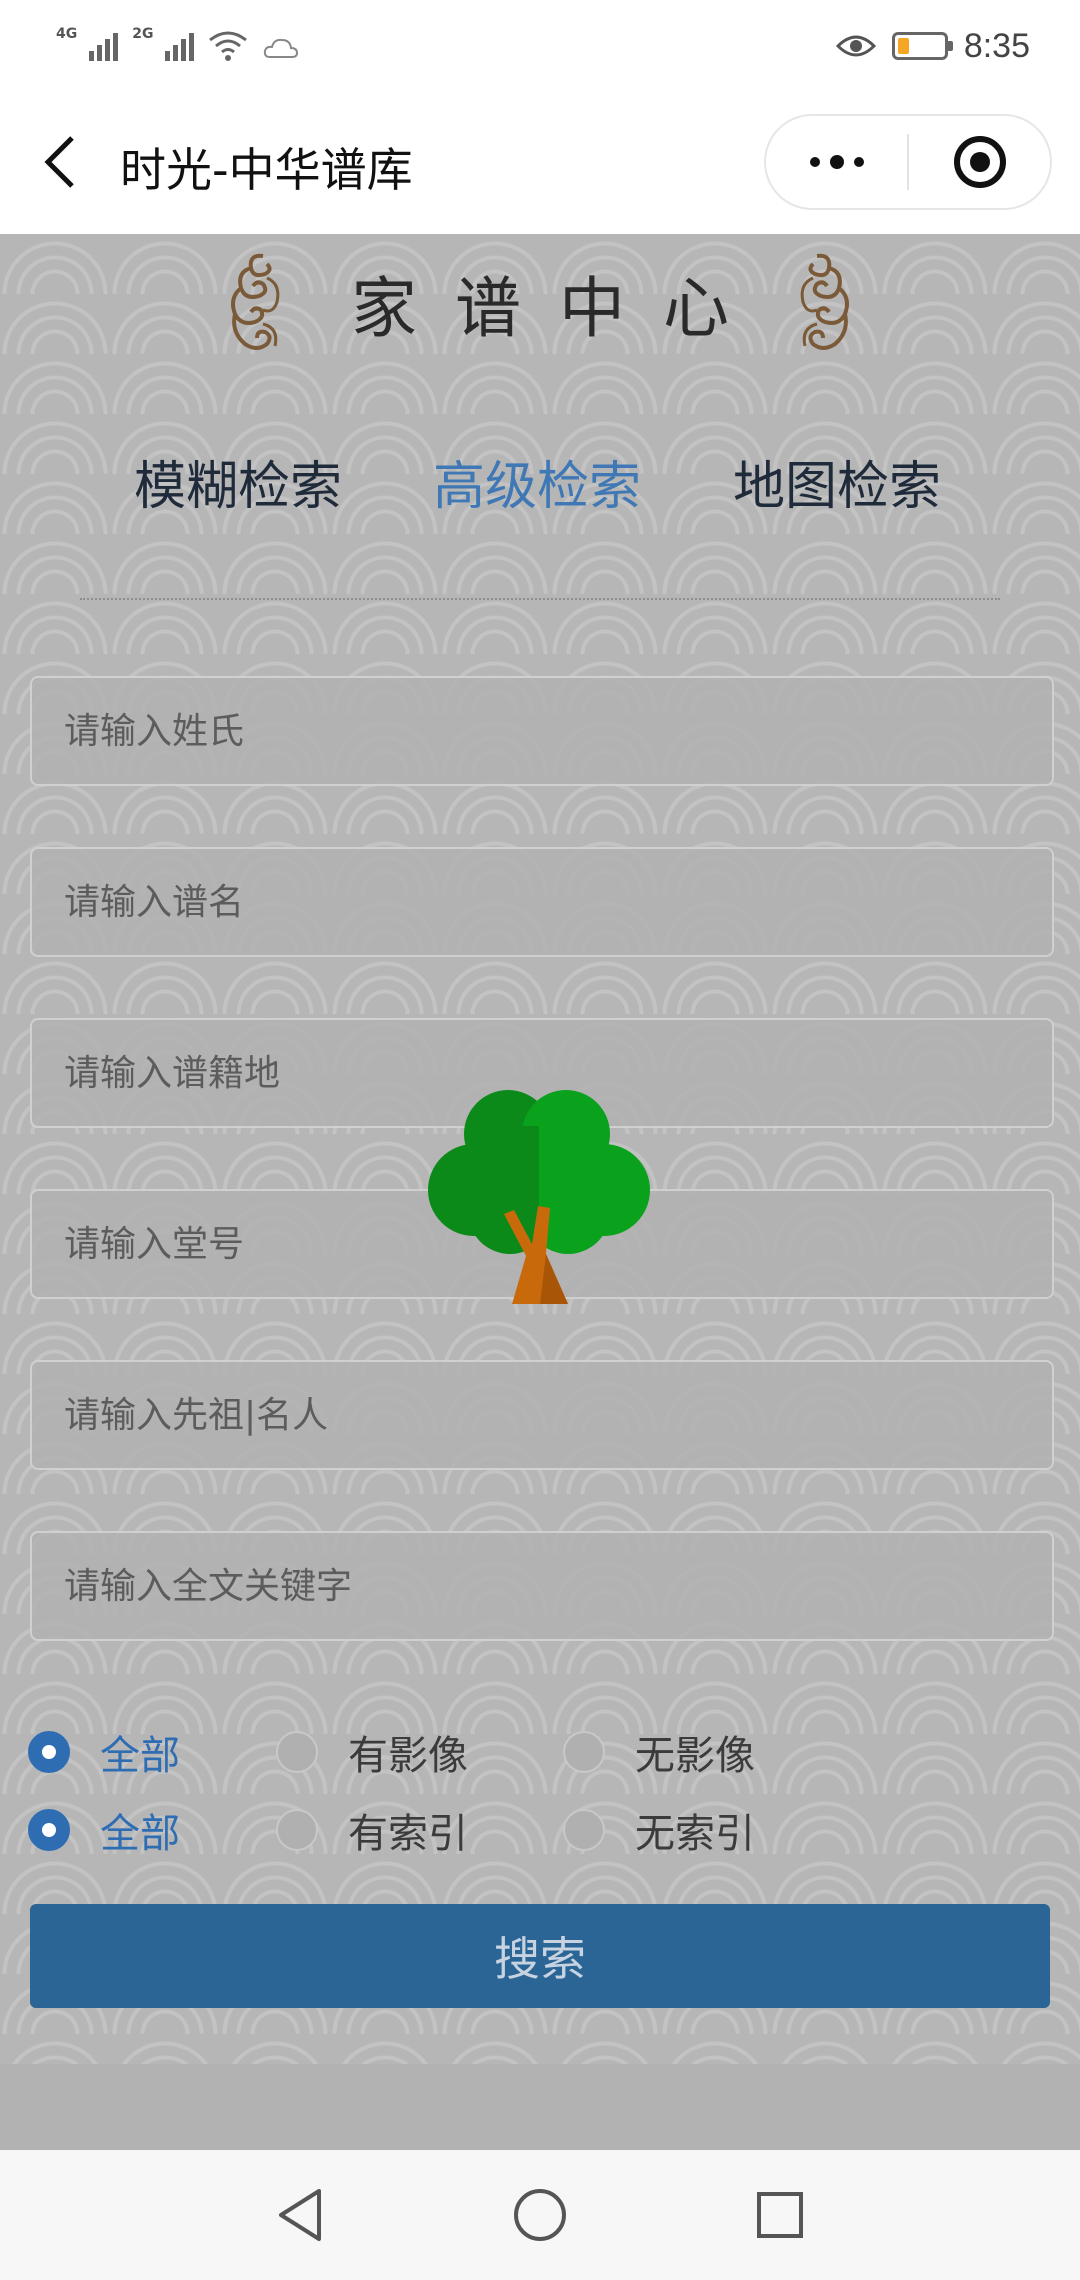 This screenshot has width=1080, height=2280. I want to click on status-bar: 4G 2G 8:35, so click(540, 46).